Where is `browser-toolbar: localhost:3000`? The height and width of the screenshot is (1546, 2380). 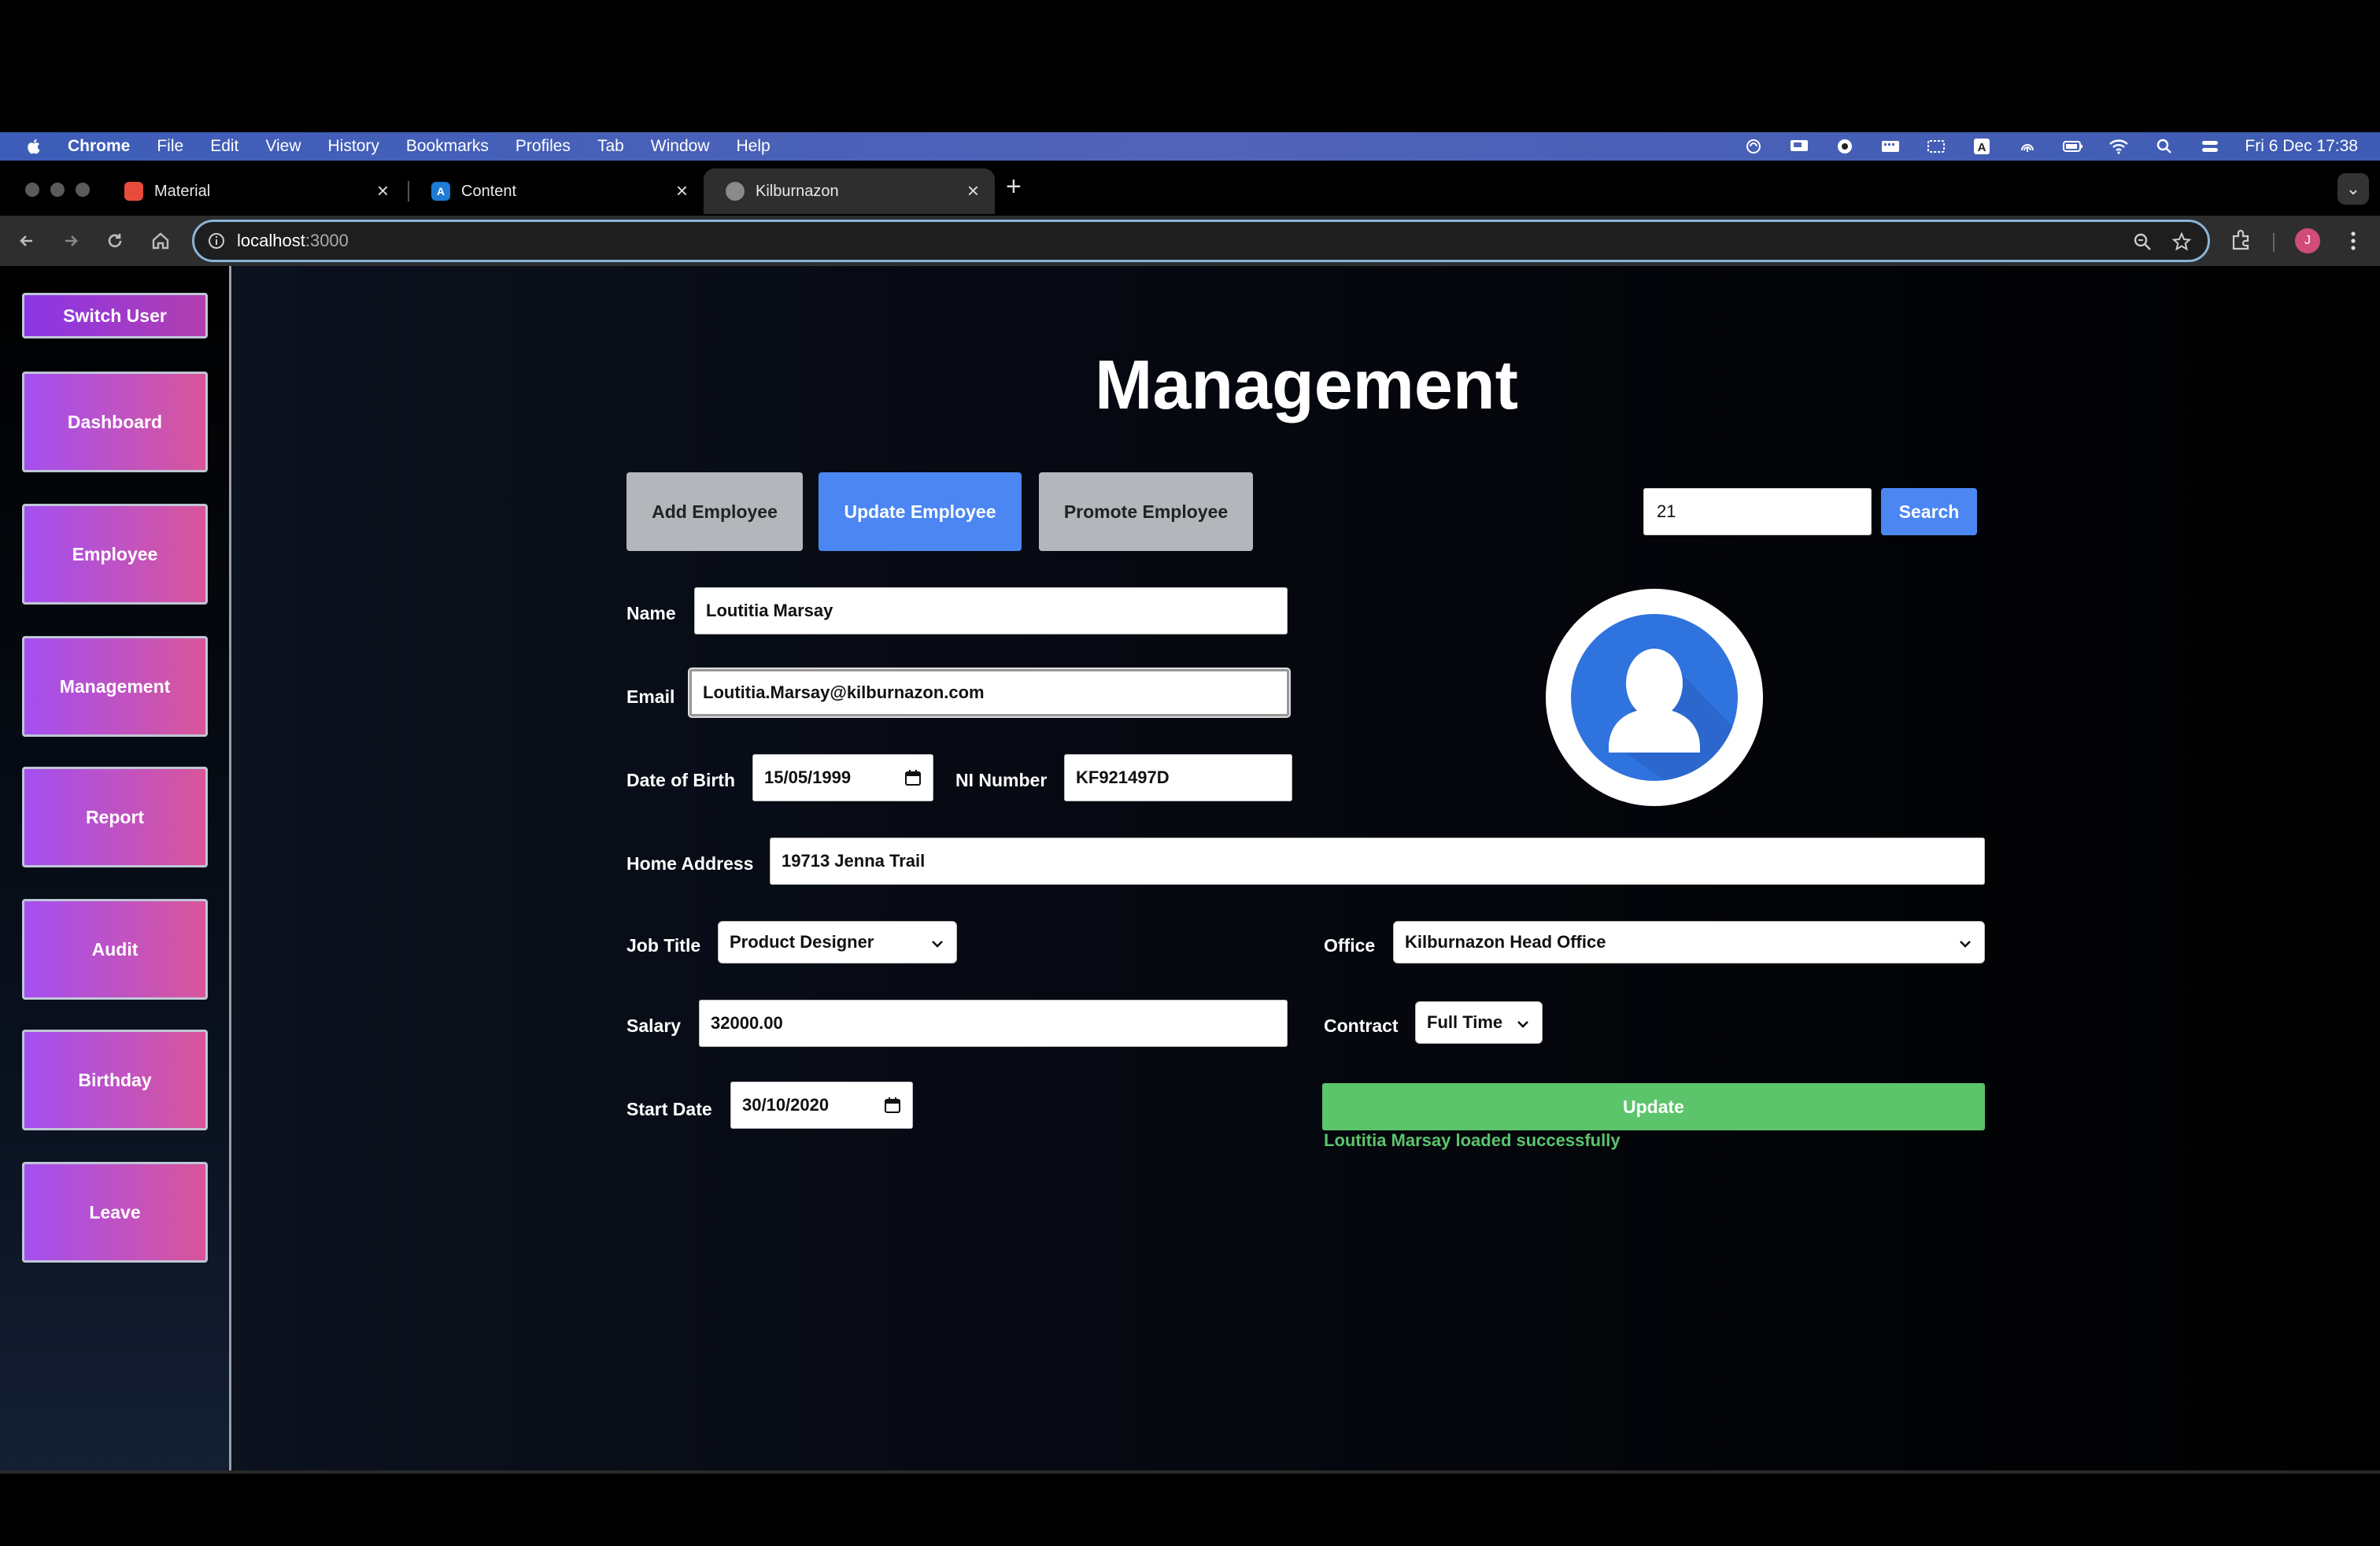 browser-toolbar: localhost:3000 is located at coordinates (1190, 241).